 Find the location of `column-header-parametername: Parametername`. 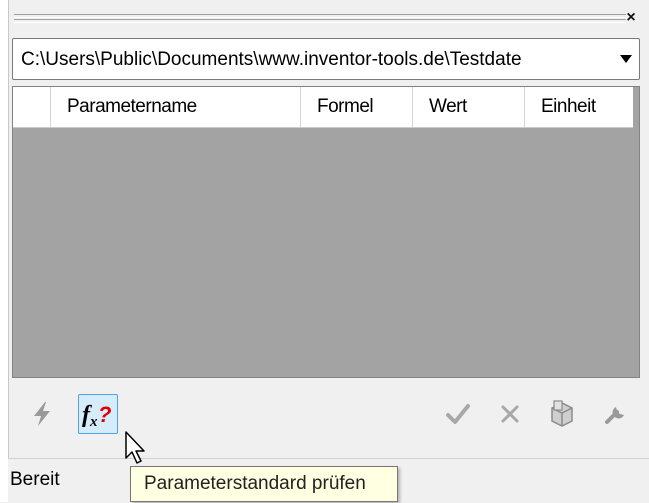

column-header-parametername: Parametername is located at coordinates (176, 107).